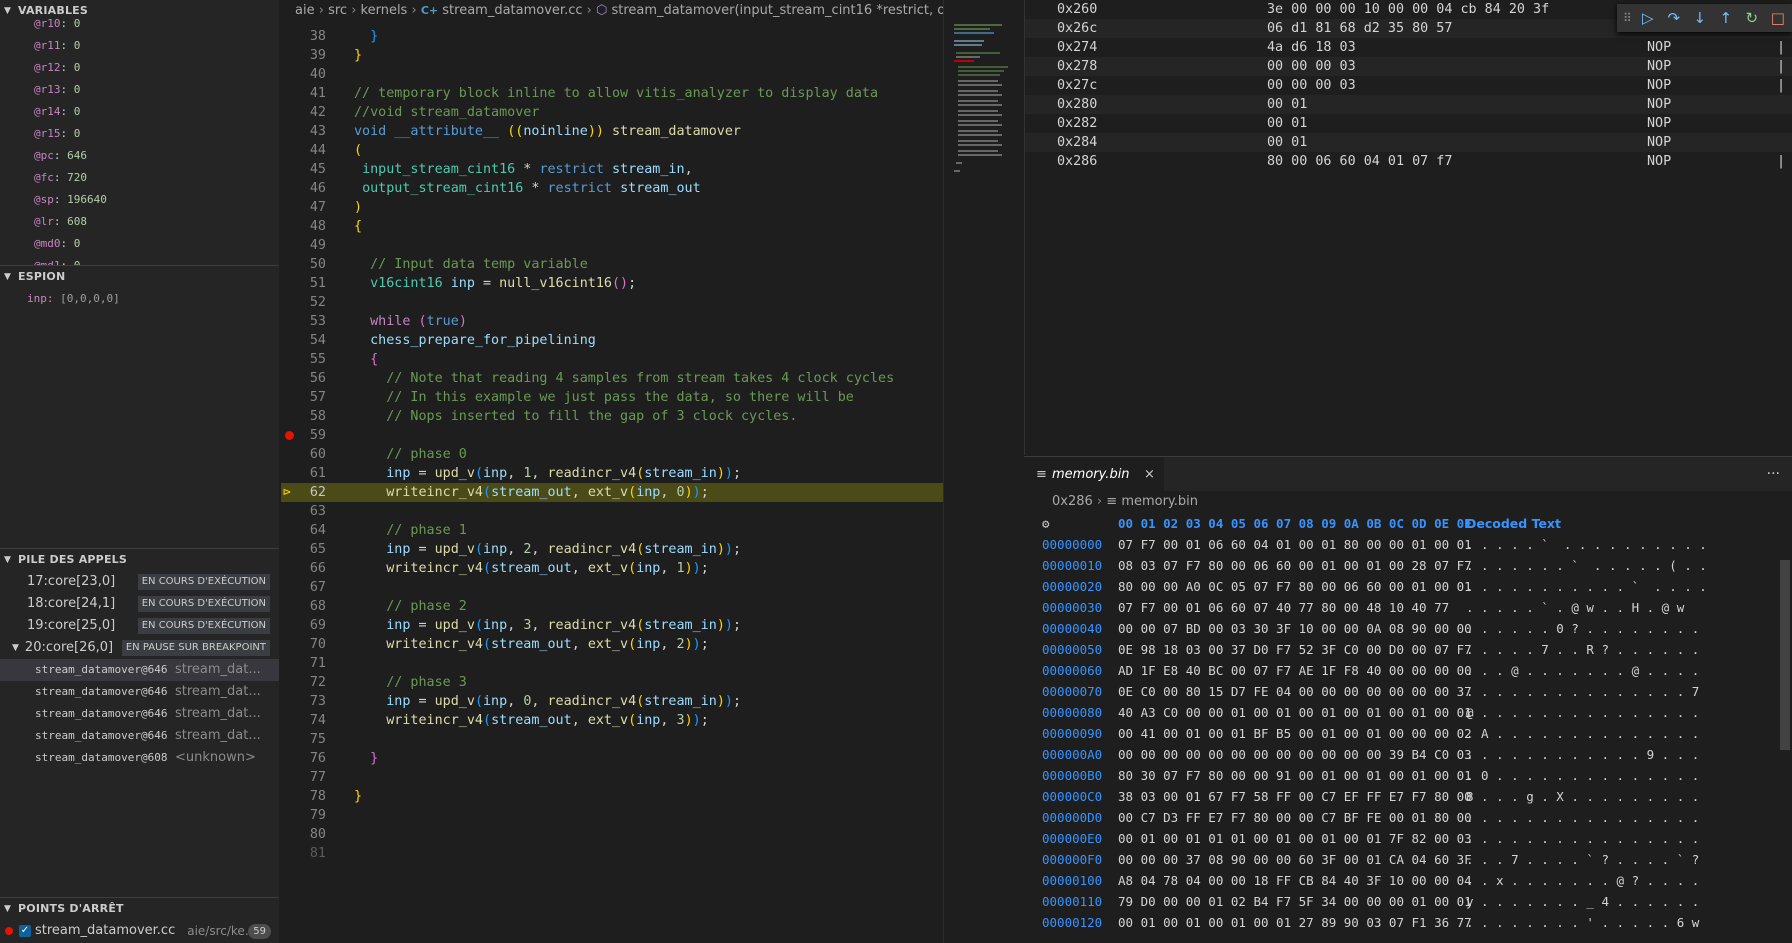  Describe the element at coordinates (139, 260) in the screenshot. I see `variable-row: @md1: 0` at that location.